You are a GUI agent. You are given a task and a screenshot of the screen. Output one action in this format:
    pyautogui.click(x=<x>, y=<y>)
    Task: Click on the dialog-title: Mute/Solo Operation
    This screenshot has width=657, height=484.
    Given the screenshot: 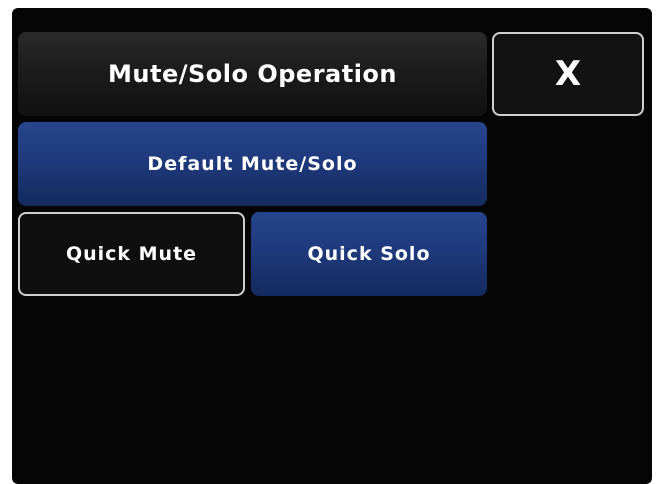 What is the action you would take?
    pyautogui.click(x=252, y=74)
    